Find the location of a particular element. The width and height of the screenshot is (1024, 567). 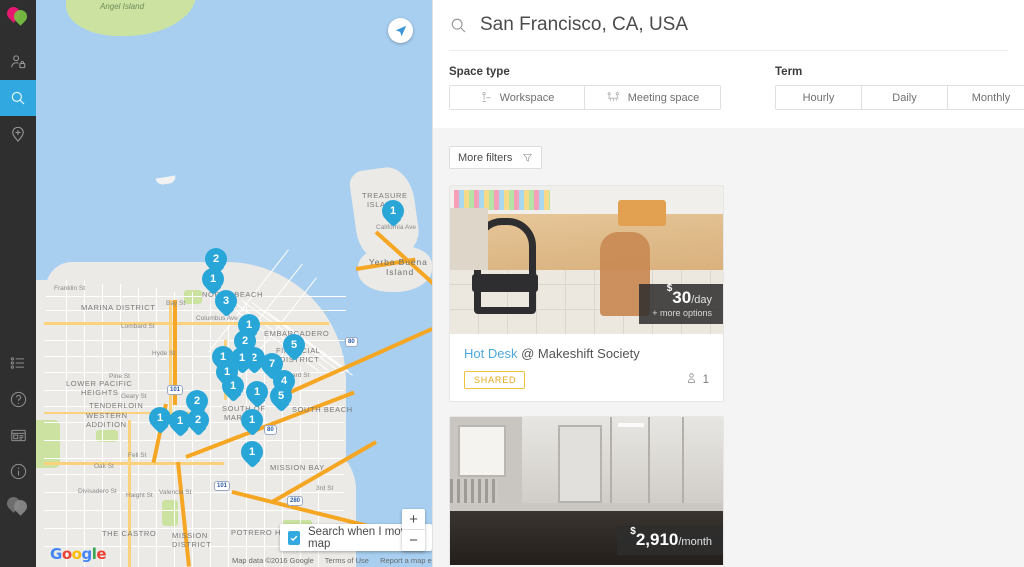

person-icon is located at coordinates (691, 380).